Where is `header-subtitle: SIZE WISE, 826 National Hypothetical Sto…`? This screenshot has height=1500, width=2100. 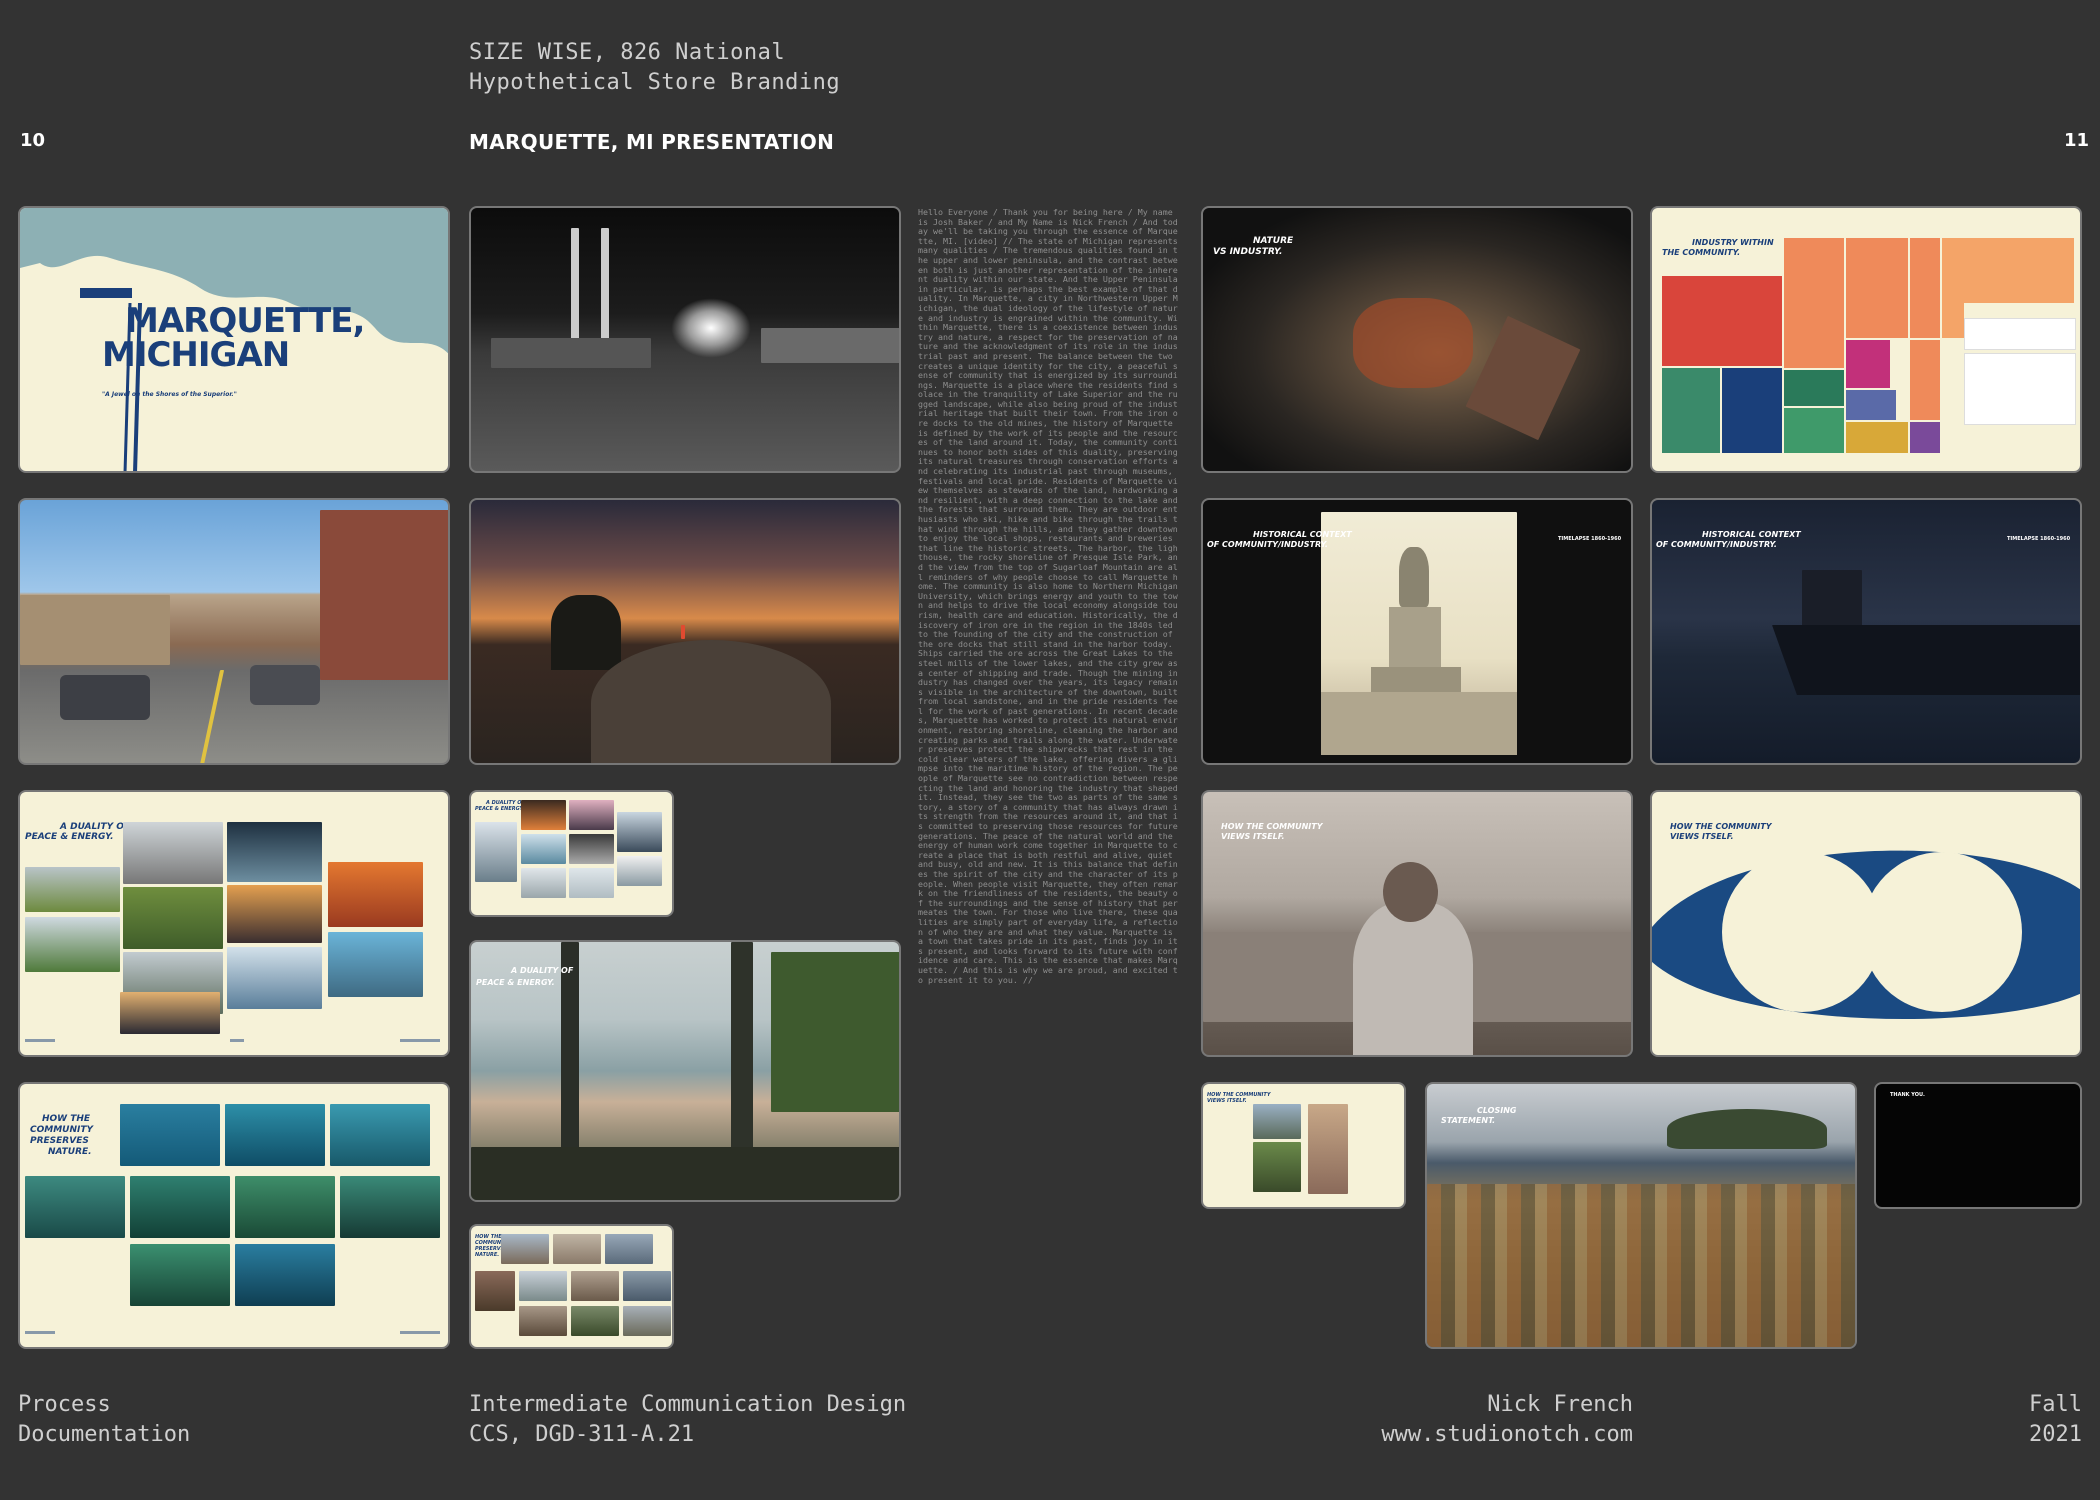 header-subtitle: SIZE WISE, 826 National Hypothetical Sto… is located at coordinates (654, 68).